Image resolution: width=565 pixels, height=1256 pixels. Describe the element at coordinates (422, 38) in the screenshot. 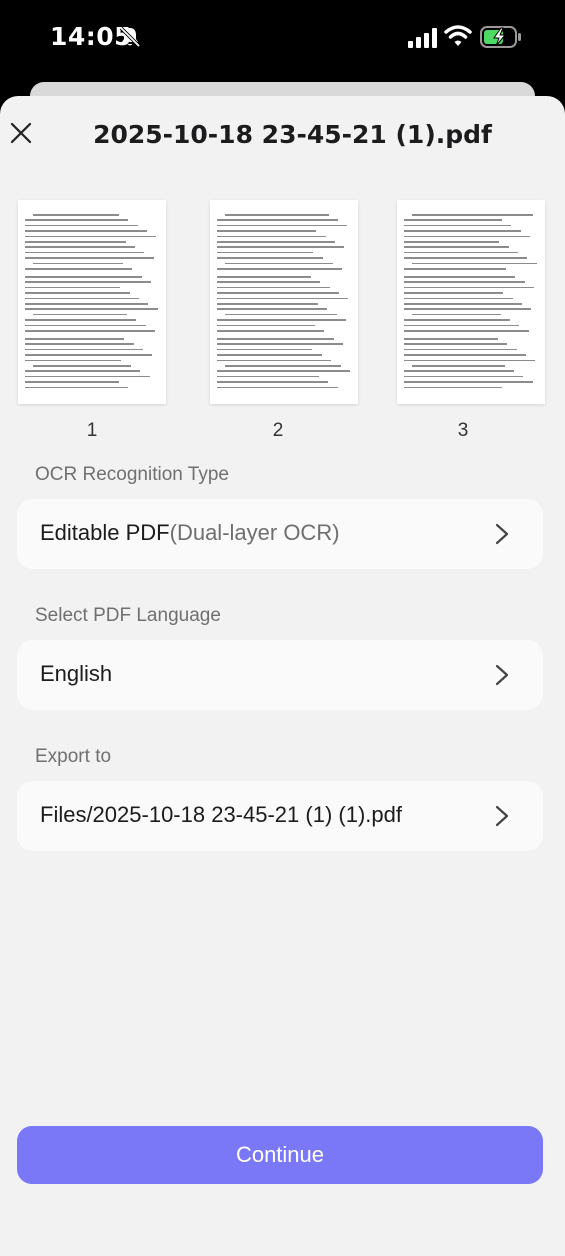

I see `signal-icon` at that location.